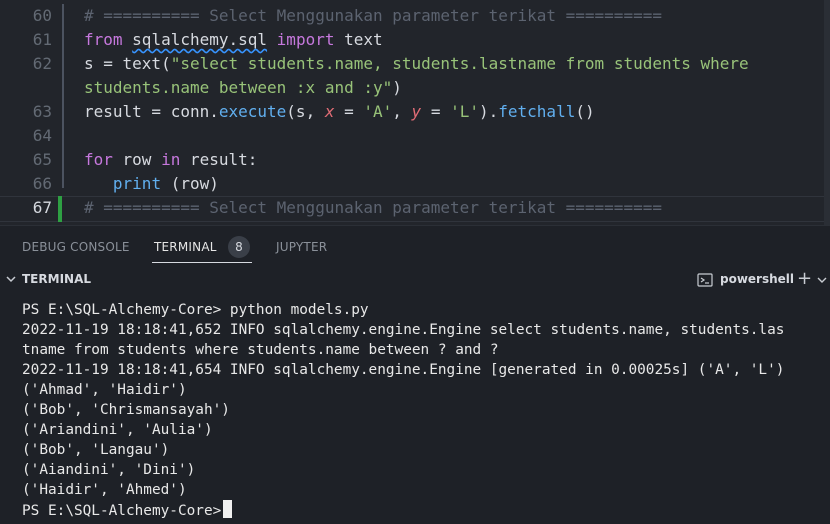 This screenshot has width=830, height=524. I want to click on line-number: 63, so click(42, 111).